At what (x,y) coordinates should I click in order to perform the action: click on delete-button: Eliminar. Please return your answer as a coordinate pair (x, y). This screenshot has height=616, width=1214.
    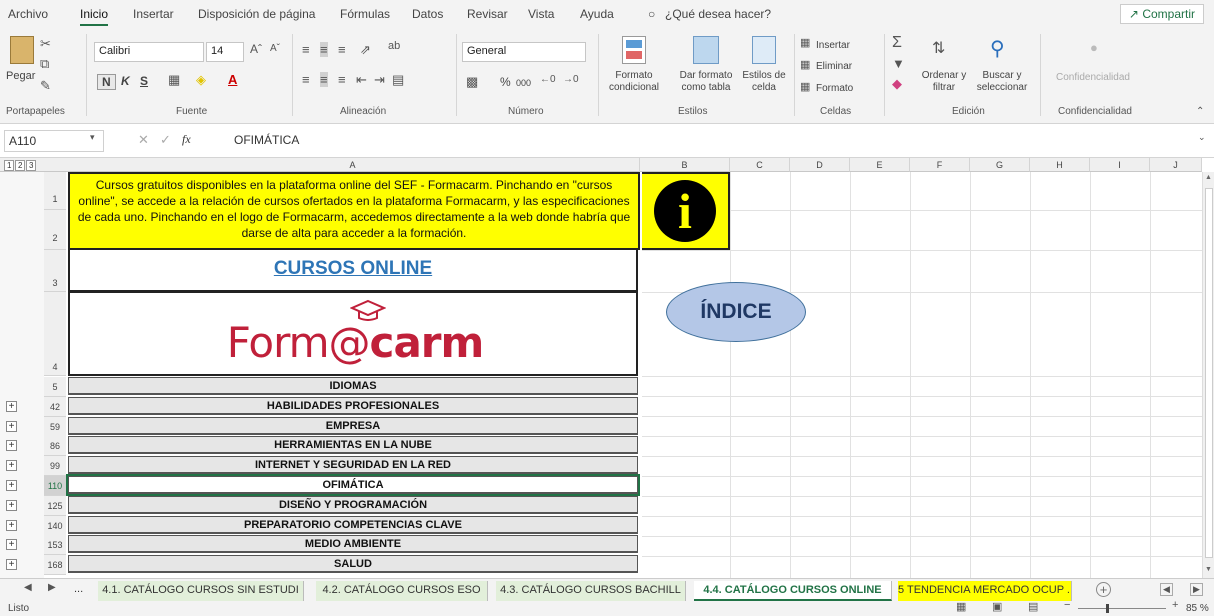
    Looking at the image, I should click on (834, 67).